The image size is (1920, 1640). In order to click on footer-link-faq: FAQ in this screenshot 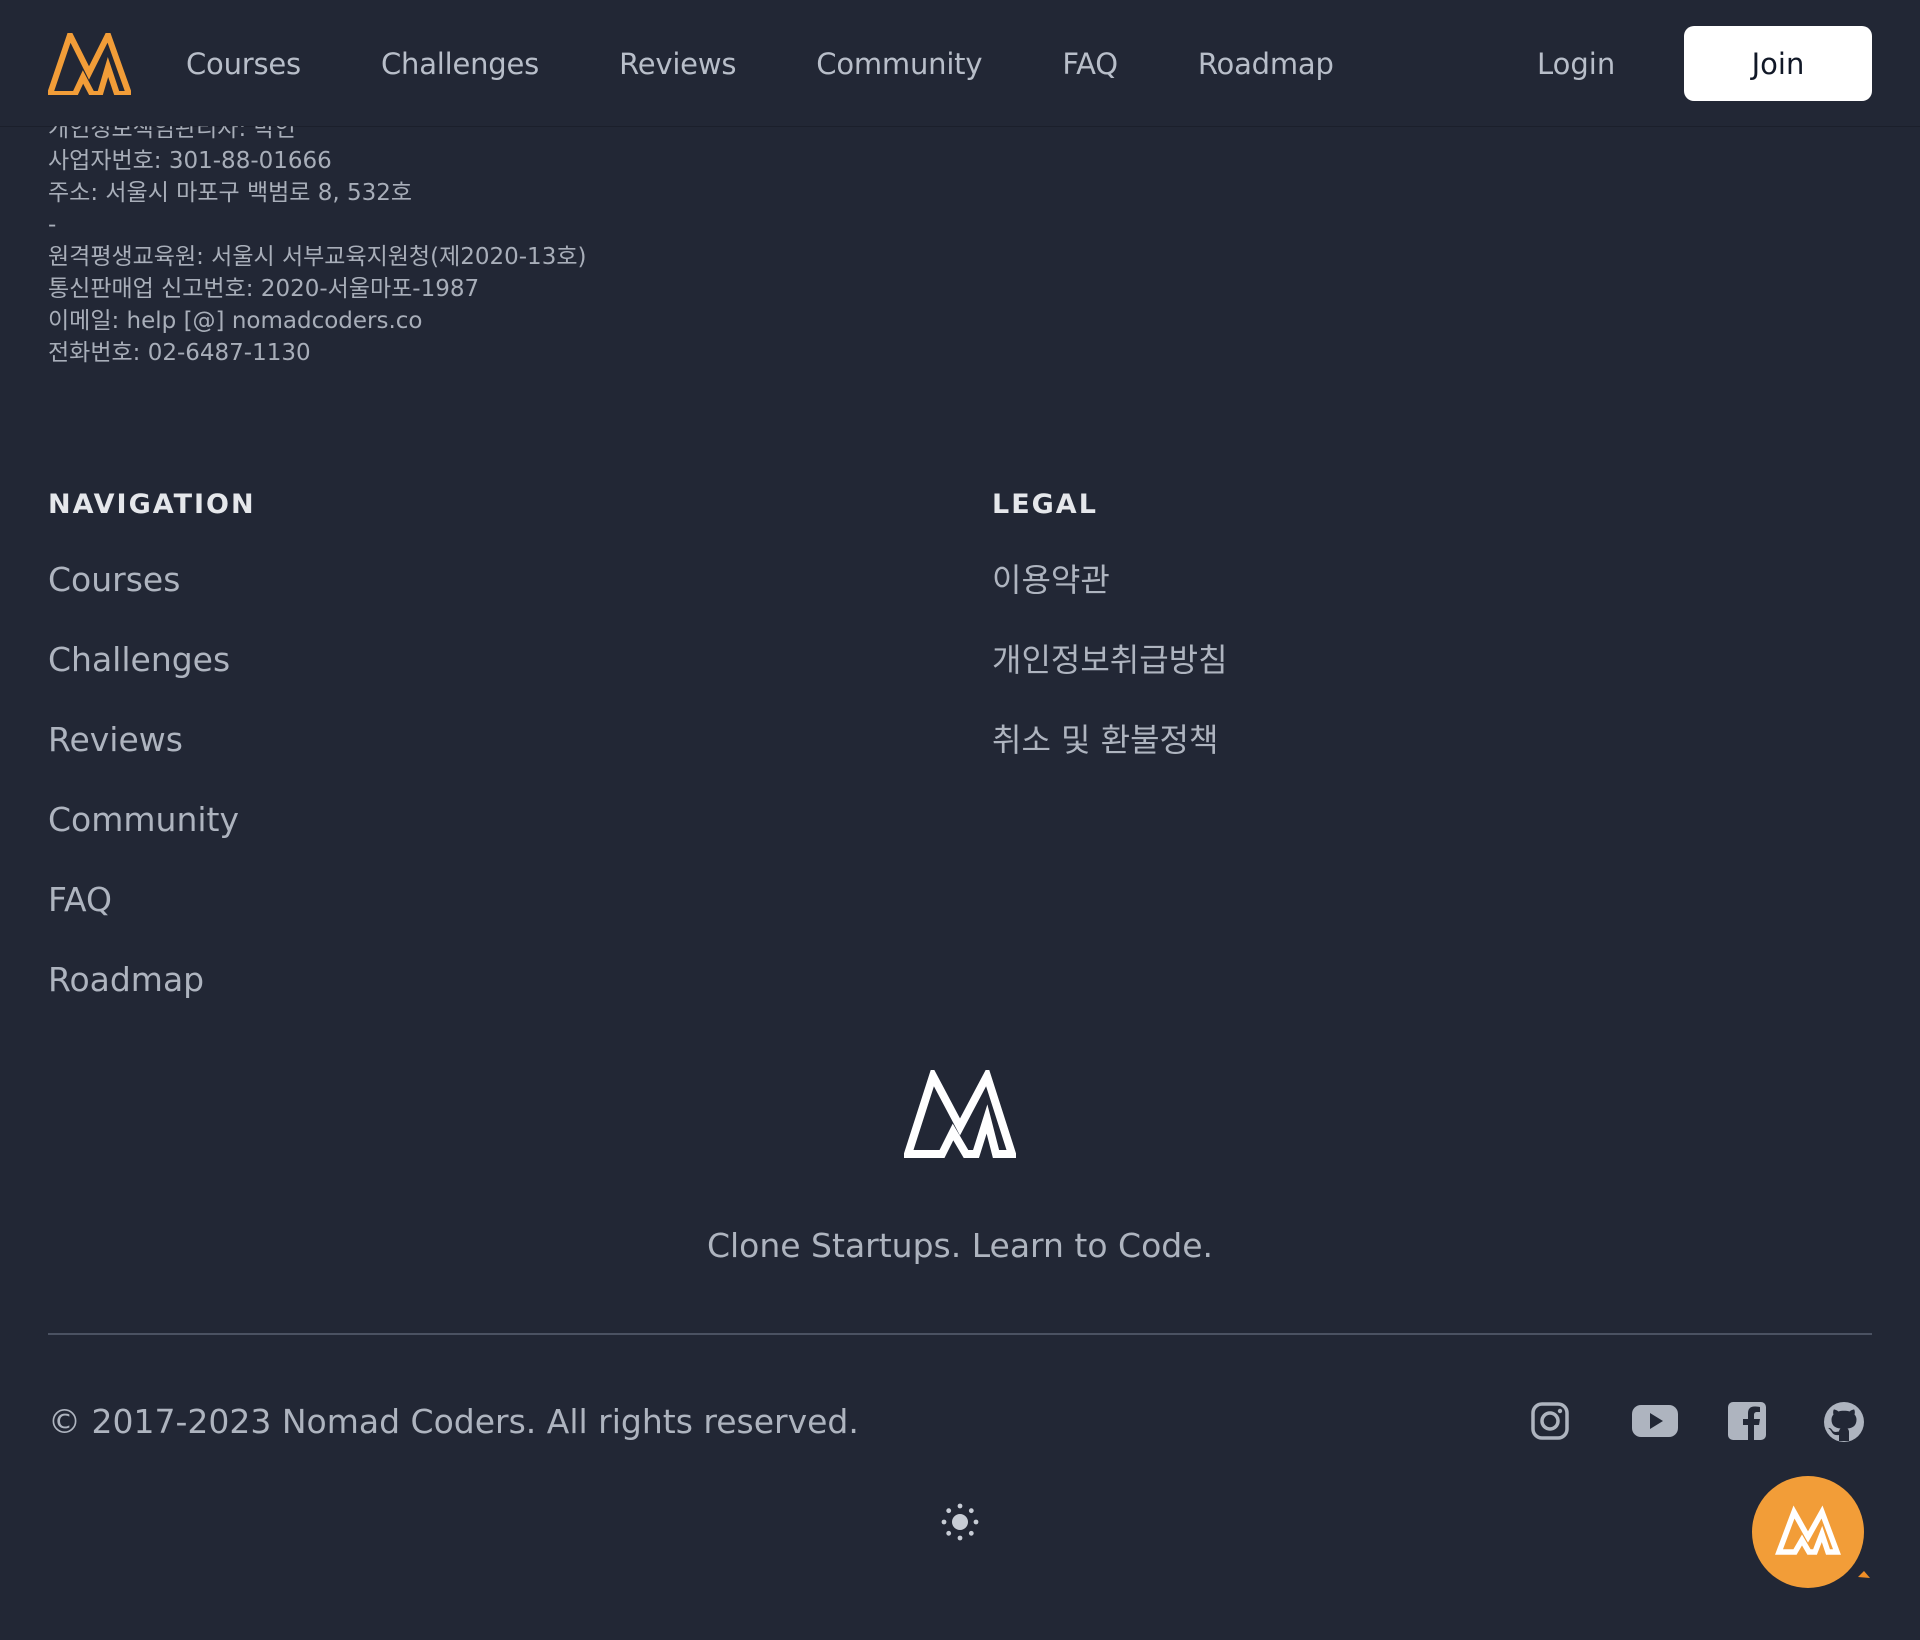, I will do `click(80, 899)`.